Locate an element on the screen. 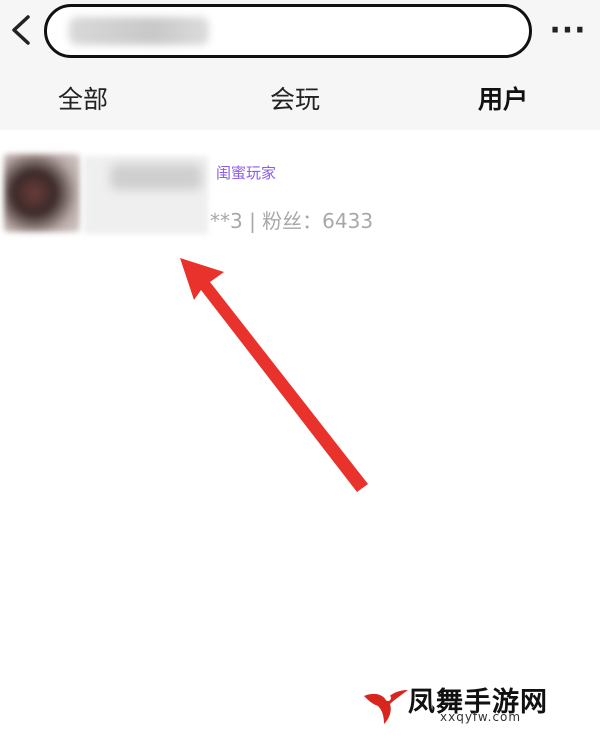 The width and height of the screenshot is (600, 738). tab-user: 用户 is located at coordinates (504, 98).